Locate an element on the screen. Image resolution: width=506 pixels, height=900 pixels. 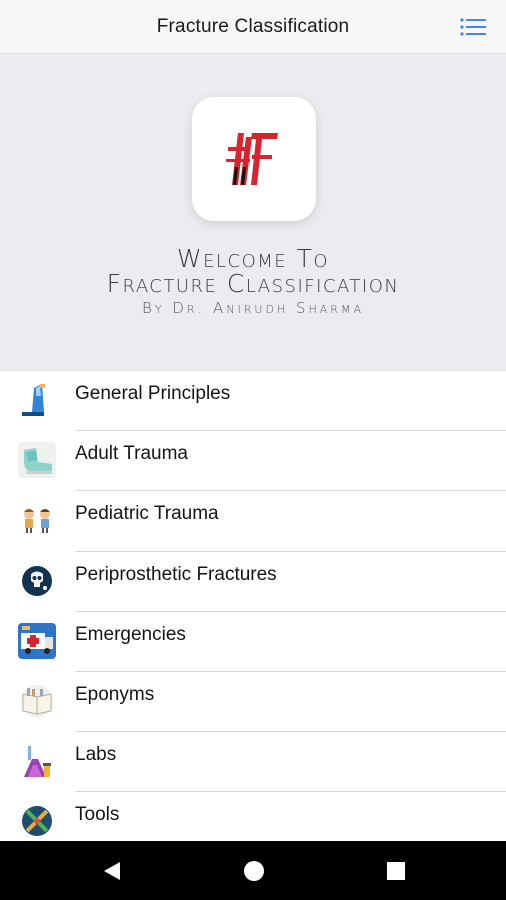
ff-logo-icon is located at coordinates (252, 159).